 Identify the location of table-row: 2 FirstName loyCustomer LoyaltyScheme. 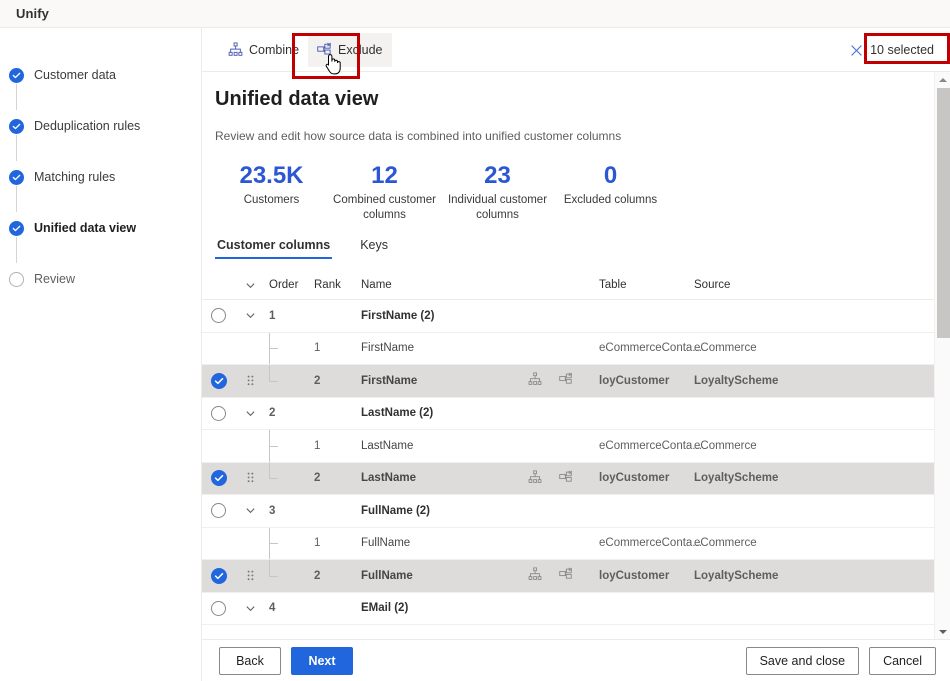
(576, 381).